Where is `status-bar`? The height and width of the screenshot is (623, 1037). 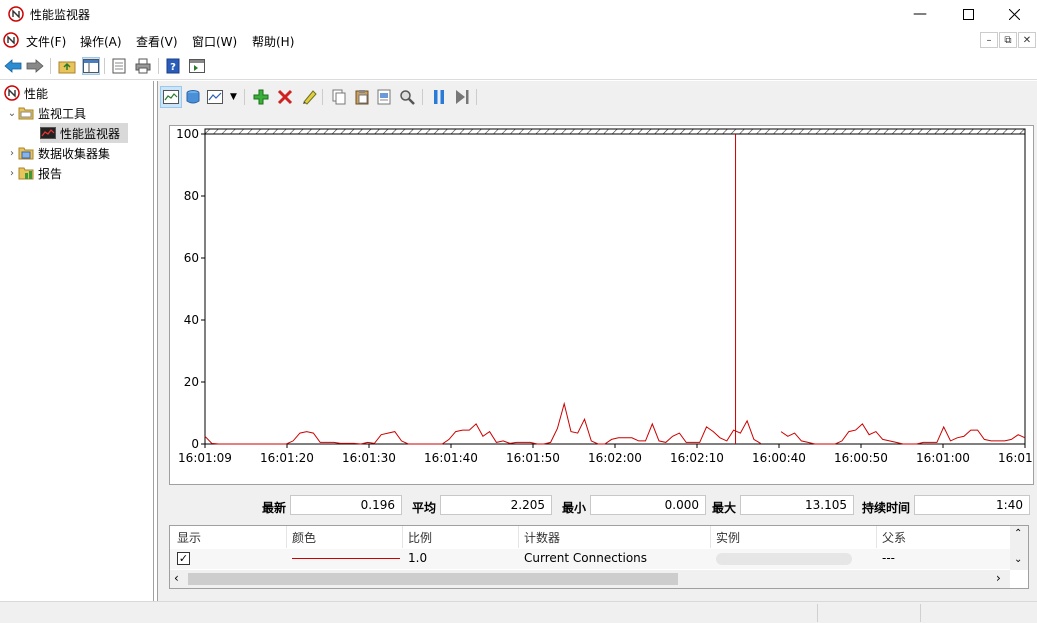
status-bar is located at coordinates (518, 612).